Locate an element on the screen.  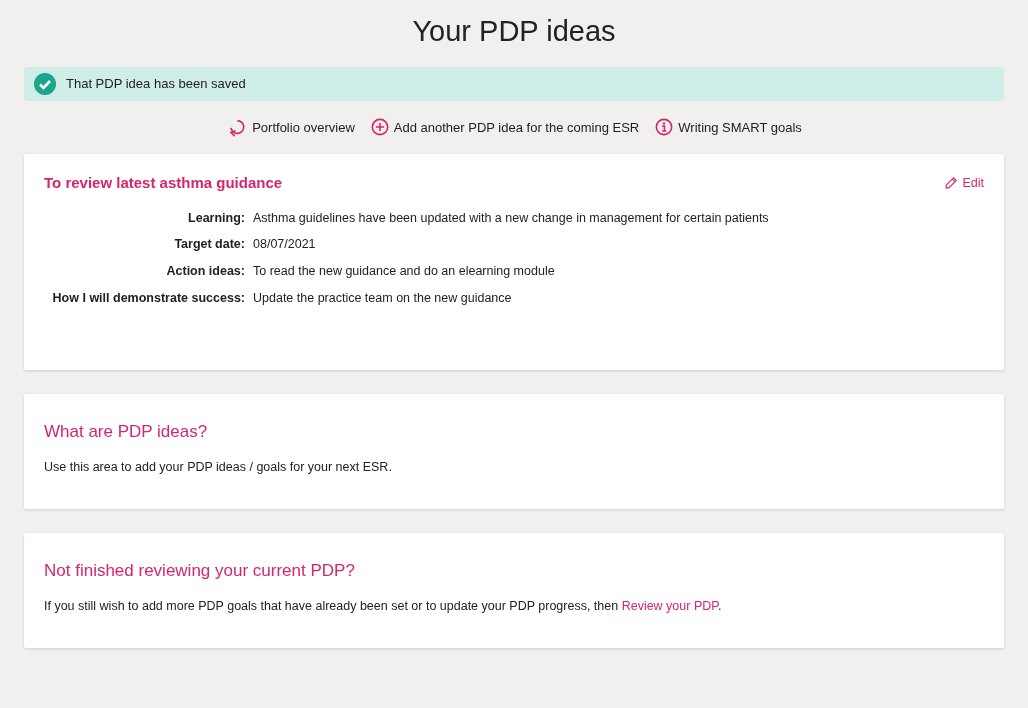
field-label: Target date: is located at coordinates (209, 245).